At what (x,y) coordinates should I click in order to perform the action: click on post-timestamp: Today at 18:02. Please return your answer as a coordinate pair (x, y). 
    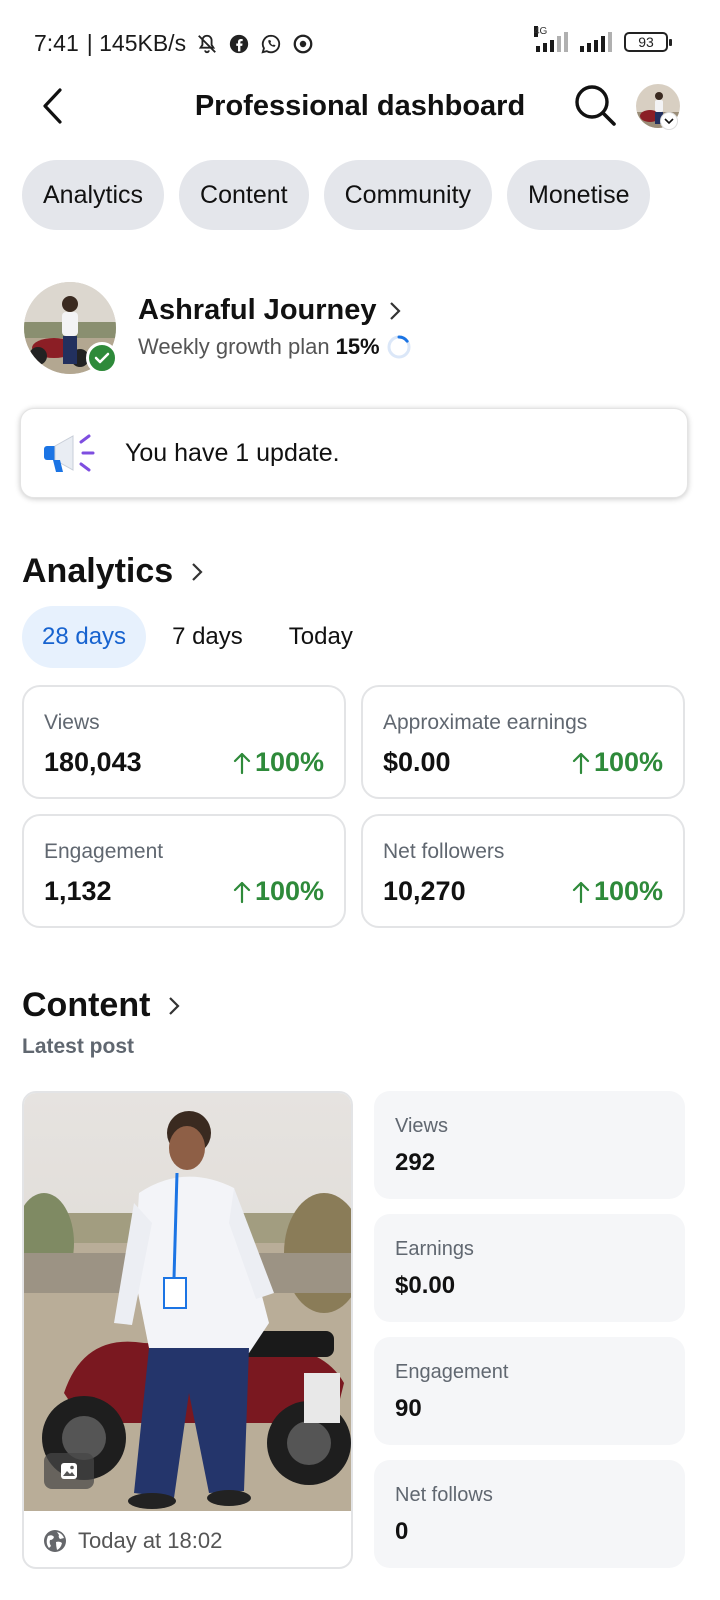
    Looking at the image, I should click on (150, 1540).